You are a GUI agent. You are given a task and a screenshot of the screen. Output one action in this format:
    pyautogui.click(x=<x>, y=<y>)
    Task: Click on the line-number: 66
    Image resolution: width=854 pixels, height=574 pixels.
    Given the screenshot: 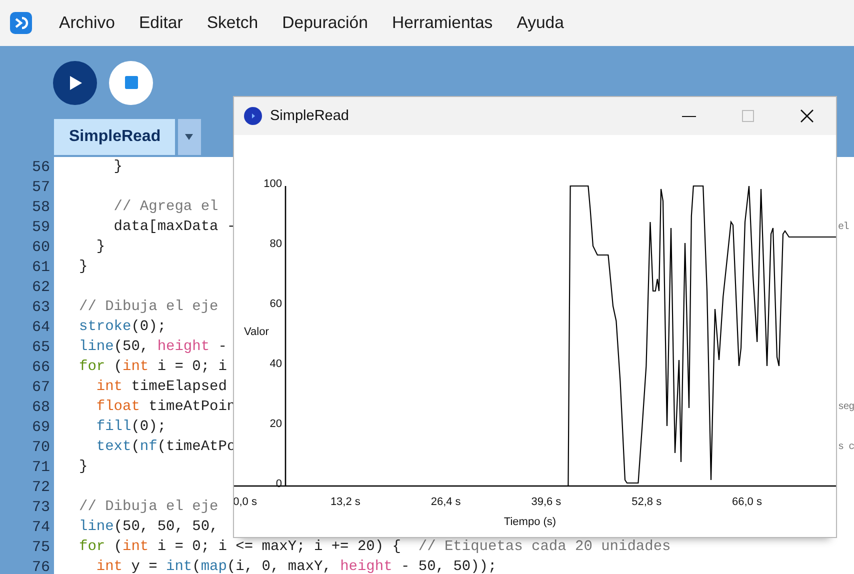 What is the action you would take?
    pyautogui.click(x=40, y=367)
    